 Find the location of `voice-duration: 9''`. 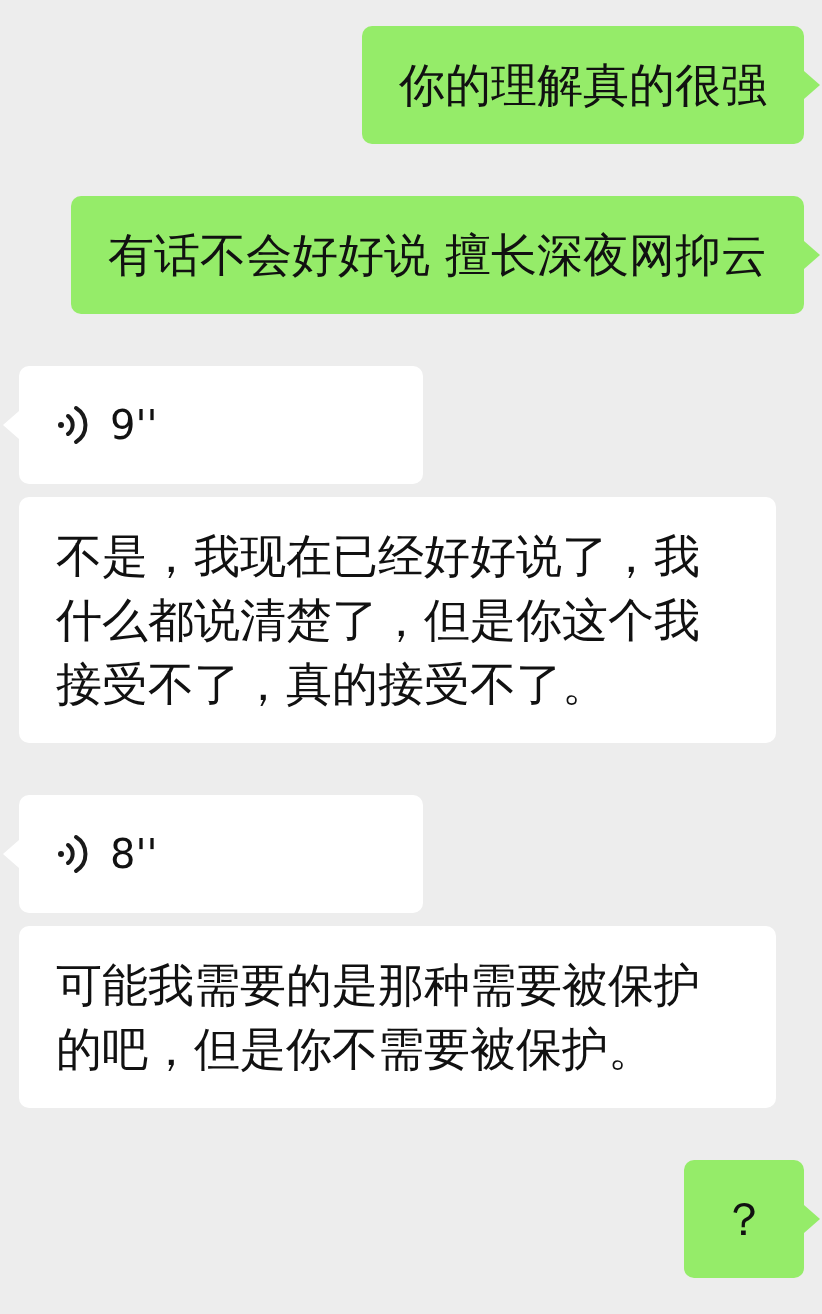

voice-duration: 9'' is located at coordinates (134, 425).